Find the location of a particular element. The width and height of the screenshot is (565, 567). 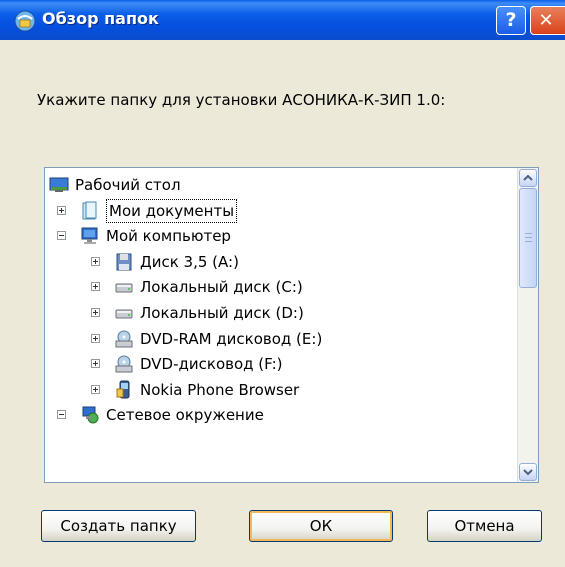

scroll-thumb is located at coordinates (528, 238).